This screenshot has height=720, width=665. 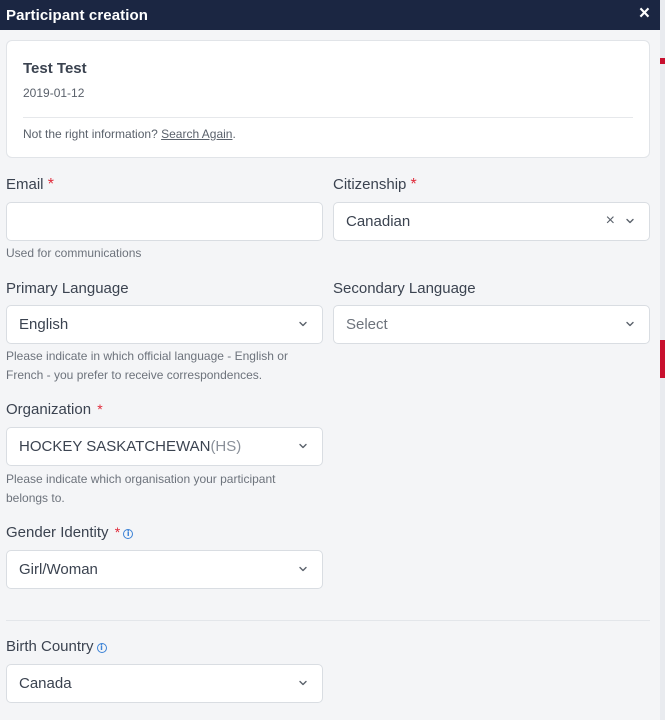 What do you see at coordinates (115, 446) in the screenshot?
I see `organization-value: HOCKEY SASKATCHEWAN` at bounding box center [115, 446].